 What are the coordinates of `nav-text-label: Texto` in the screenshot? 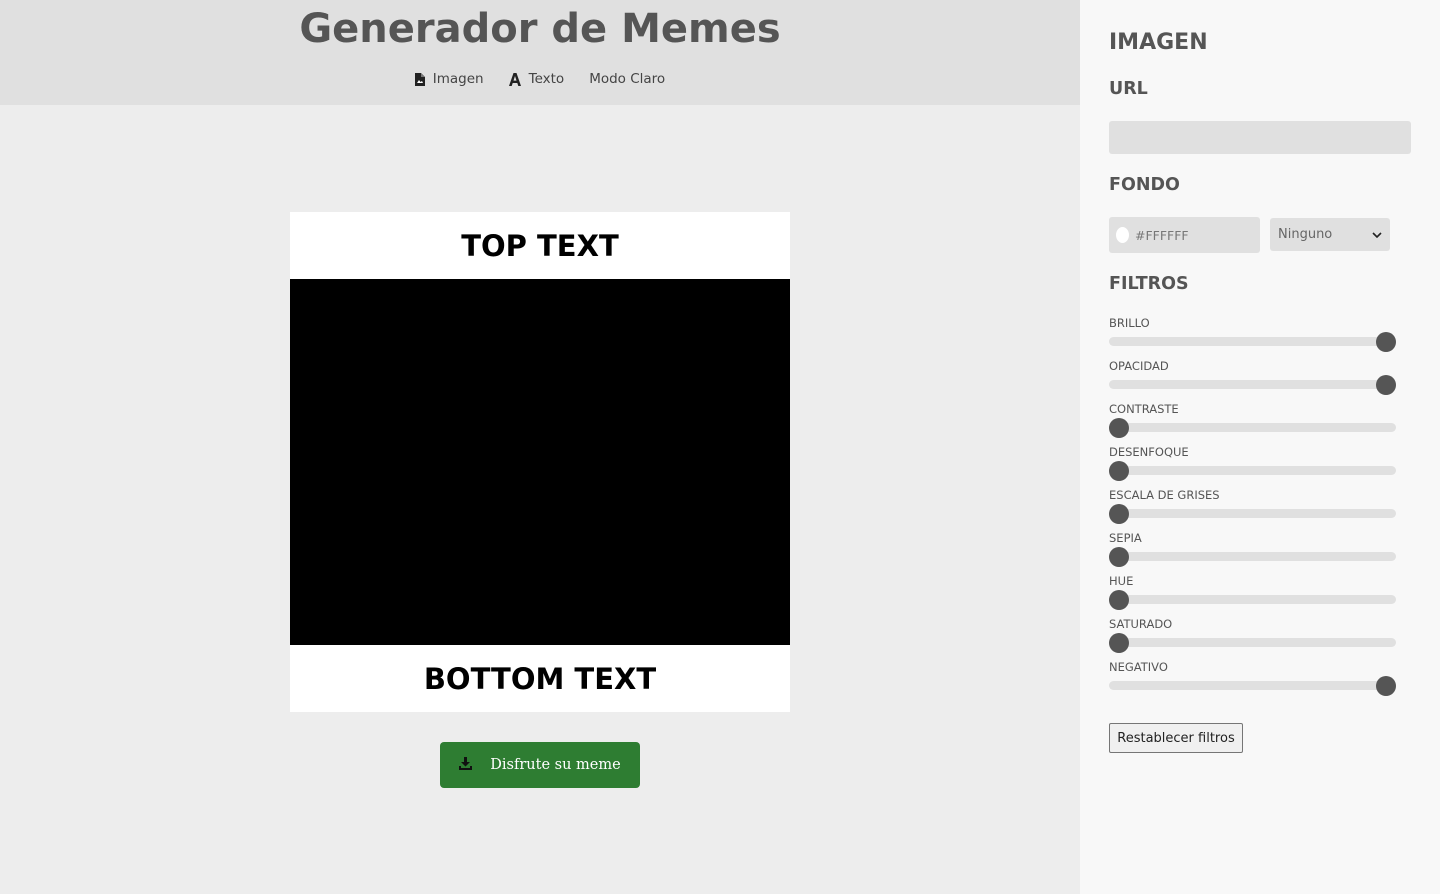 It's located at (546, 79).